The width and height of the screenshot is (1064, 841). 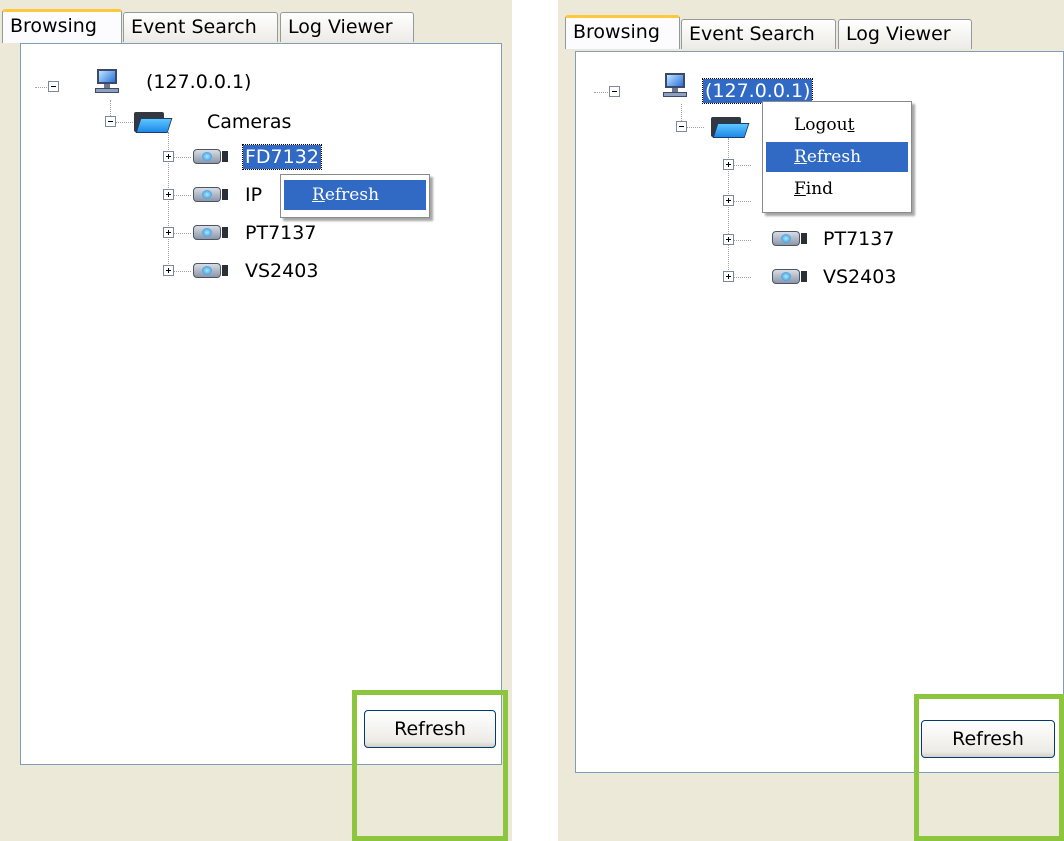 I want to click on menu-item-accel: F, so click(x=800, y=189).